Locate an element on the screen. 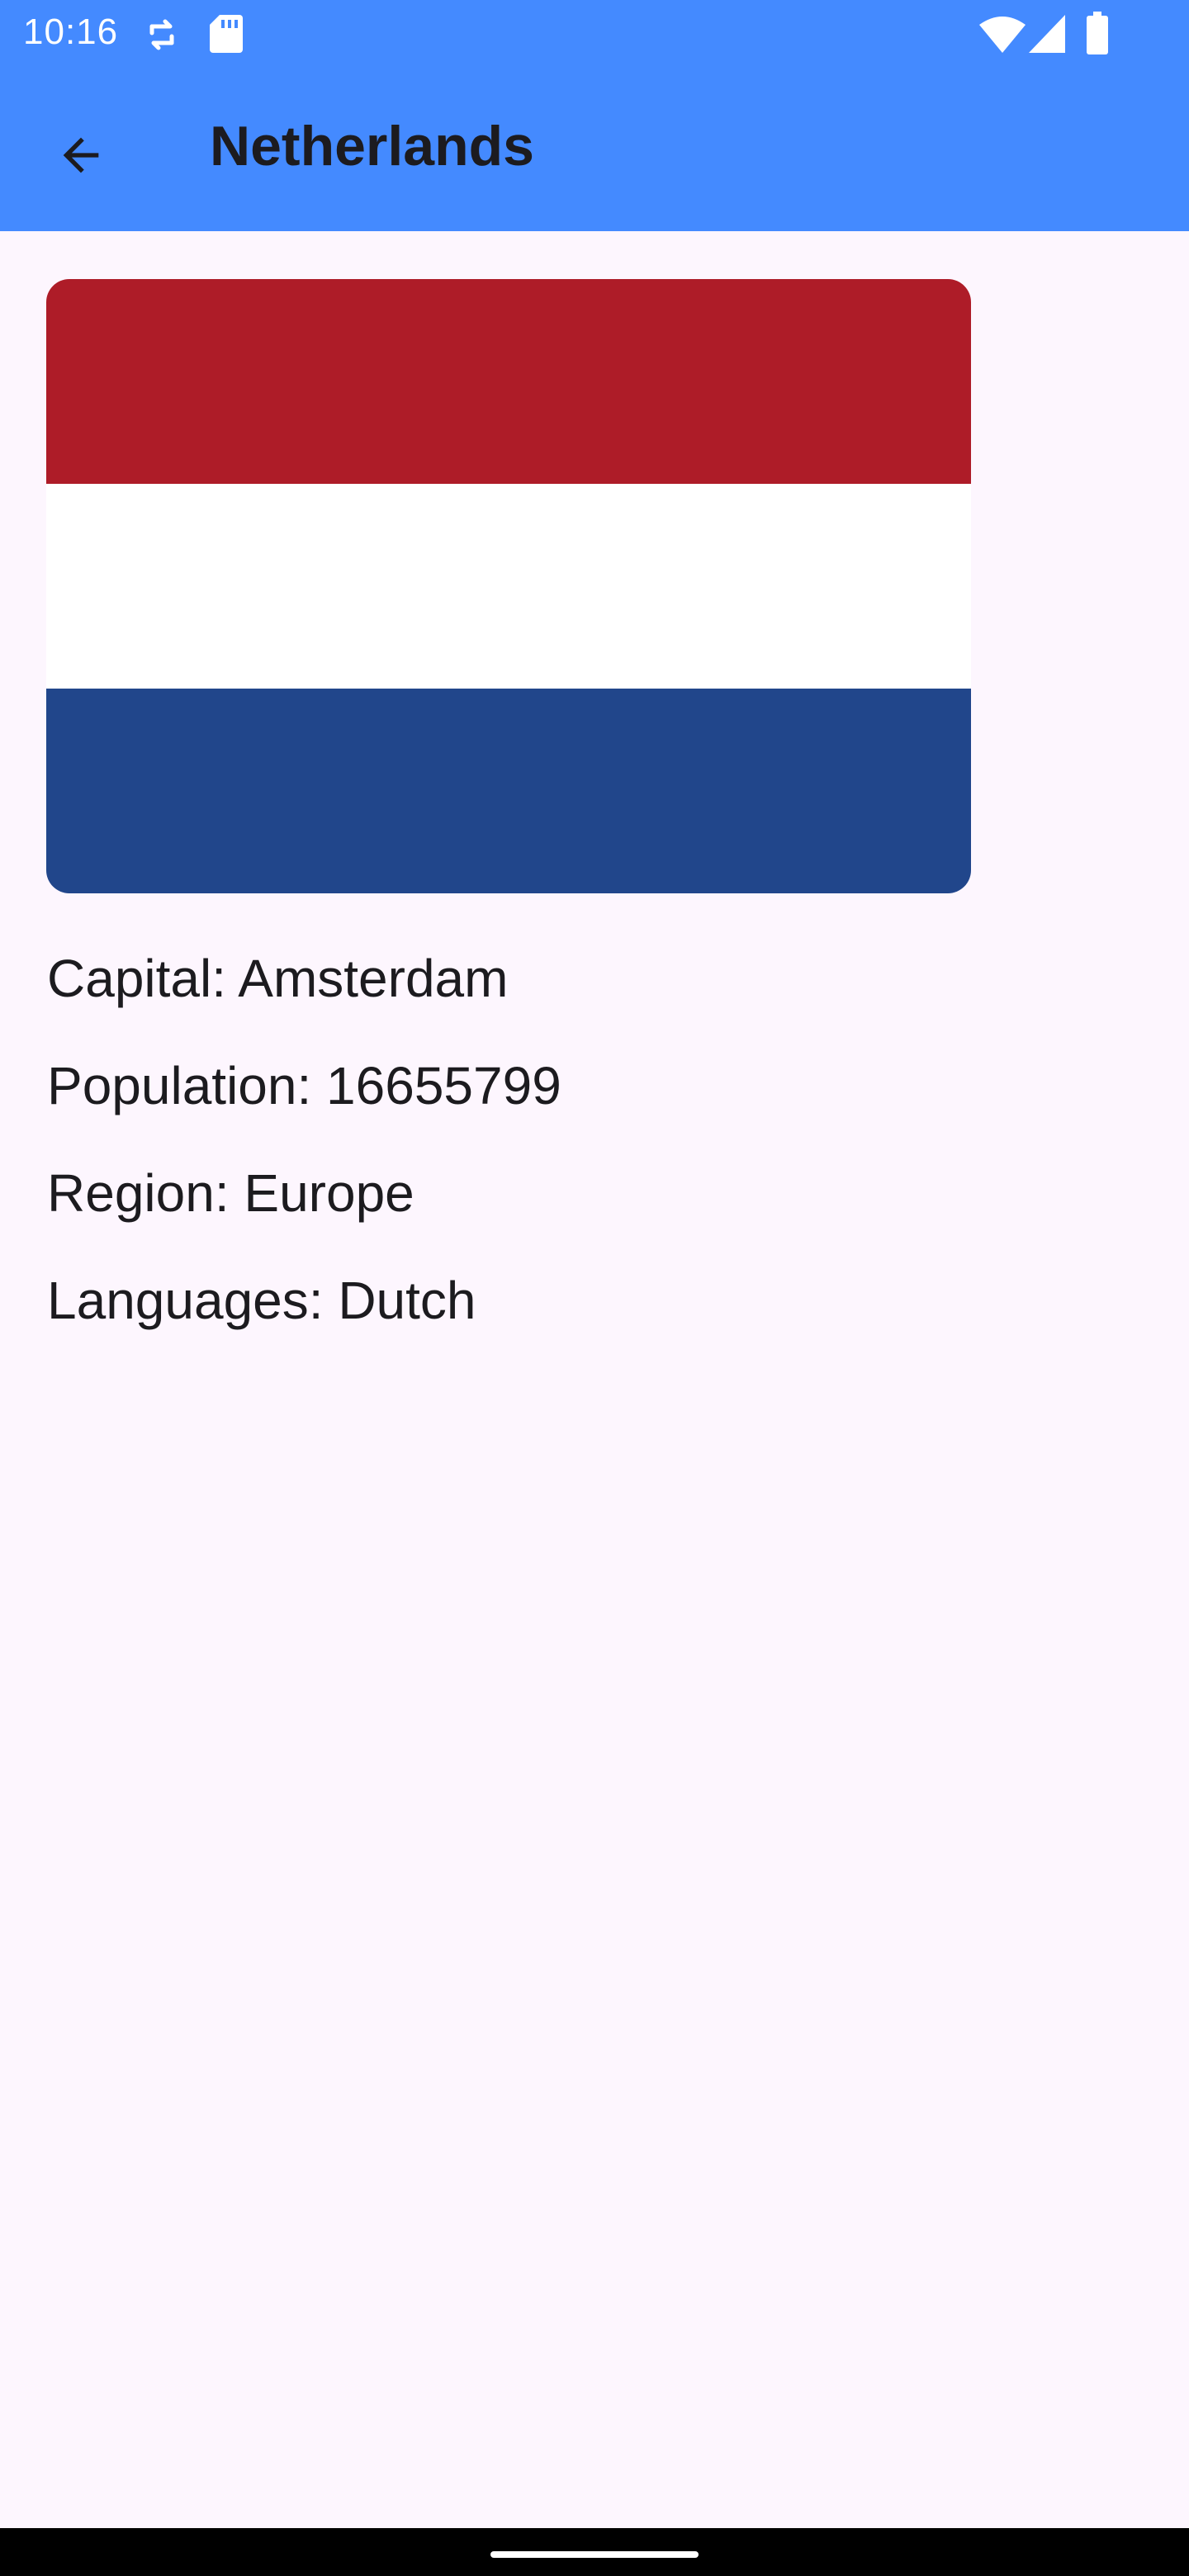  app-bar: 10:16 Netherlands is located at coordinates (594, 115).